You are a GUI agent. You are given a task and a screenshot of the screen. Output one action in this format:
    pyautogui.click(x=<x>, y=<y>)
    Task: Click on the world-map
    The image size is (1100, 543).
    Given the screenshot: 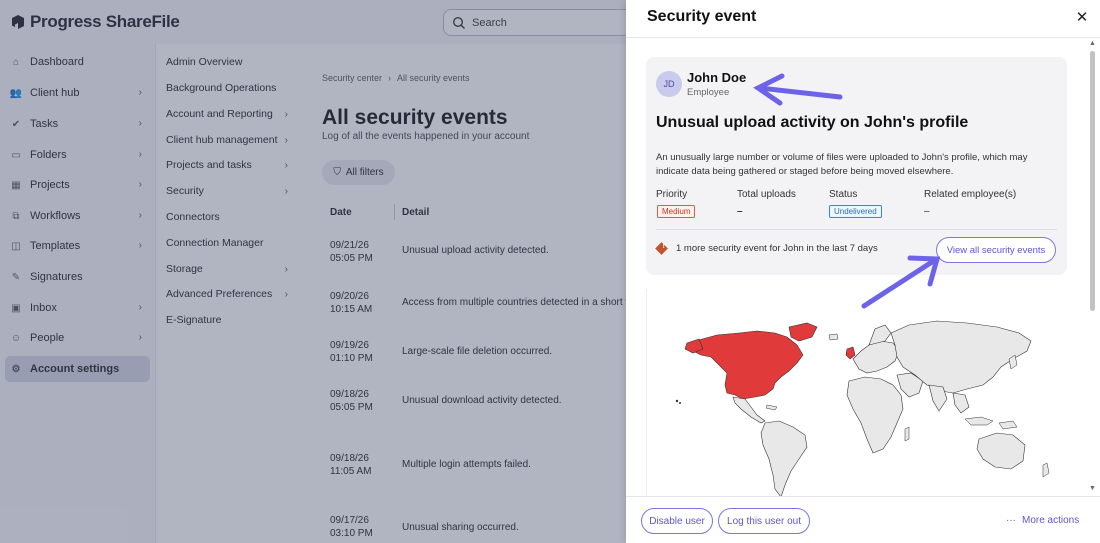 What is the action you would take?
    pyautogui.click(x=856, y=392)
    